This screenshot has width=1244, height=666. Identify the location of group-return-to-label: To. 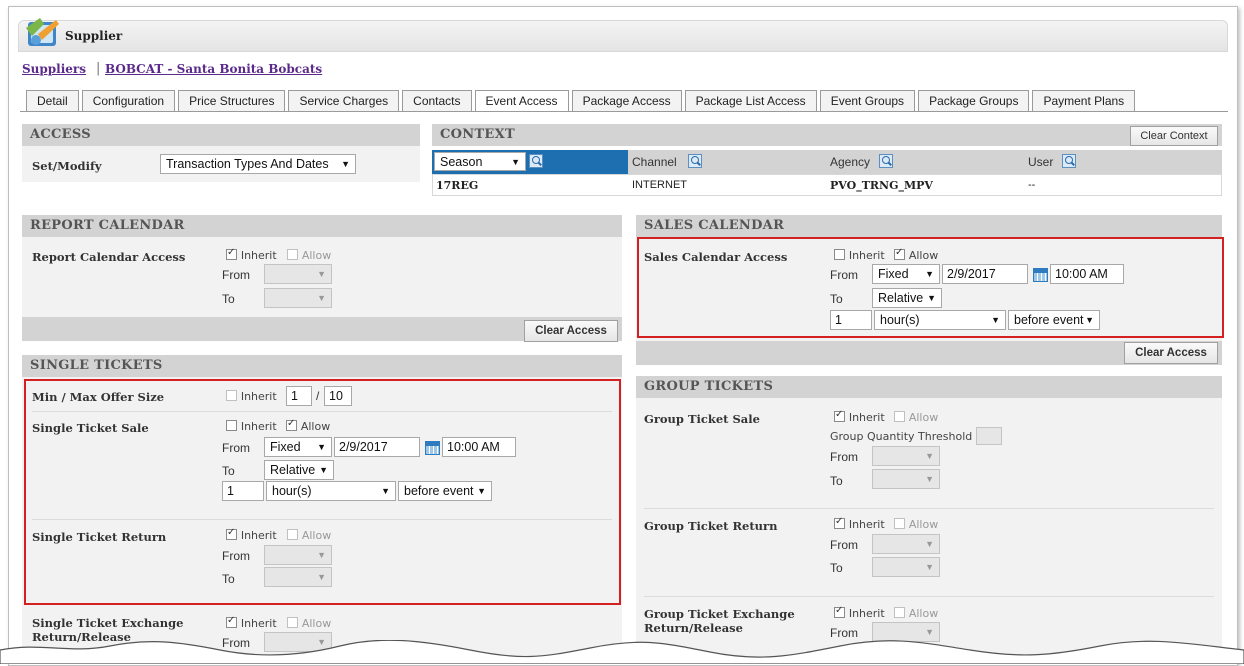
(836, 568).